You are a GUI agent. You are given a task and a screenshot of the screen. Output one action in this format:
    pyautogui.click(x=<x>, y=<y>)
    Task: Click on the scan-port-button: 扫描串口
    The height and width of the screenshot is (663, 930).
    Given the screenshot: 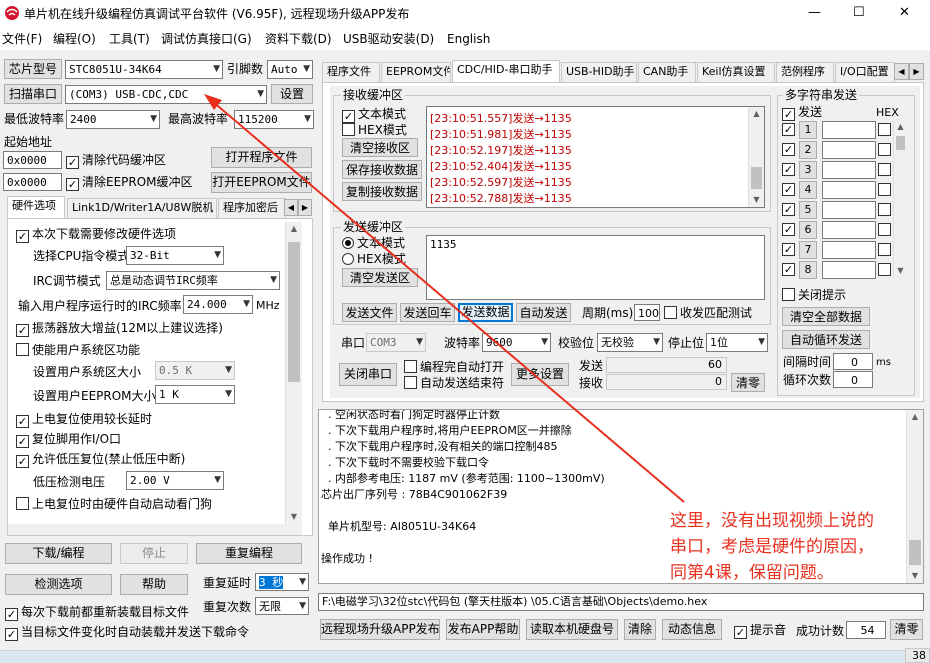 What is the action you would take?
    pyautogui.click(x=33, y=94)
    